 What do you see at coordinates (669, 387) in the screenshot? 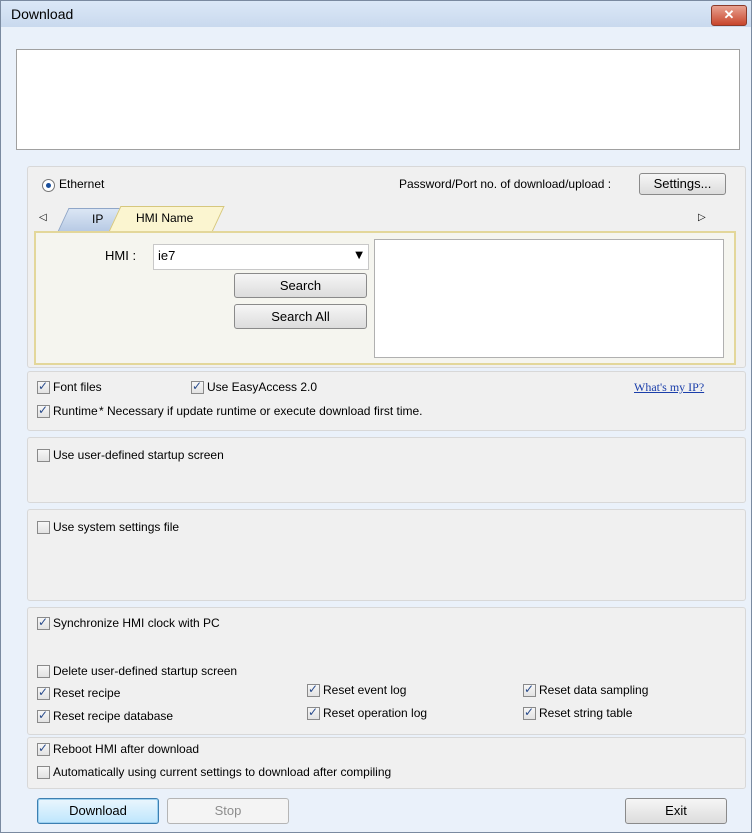
I see `whats-my-ip-link: What's my IP?` at bounding box center [669, 387].